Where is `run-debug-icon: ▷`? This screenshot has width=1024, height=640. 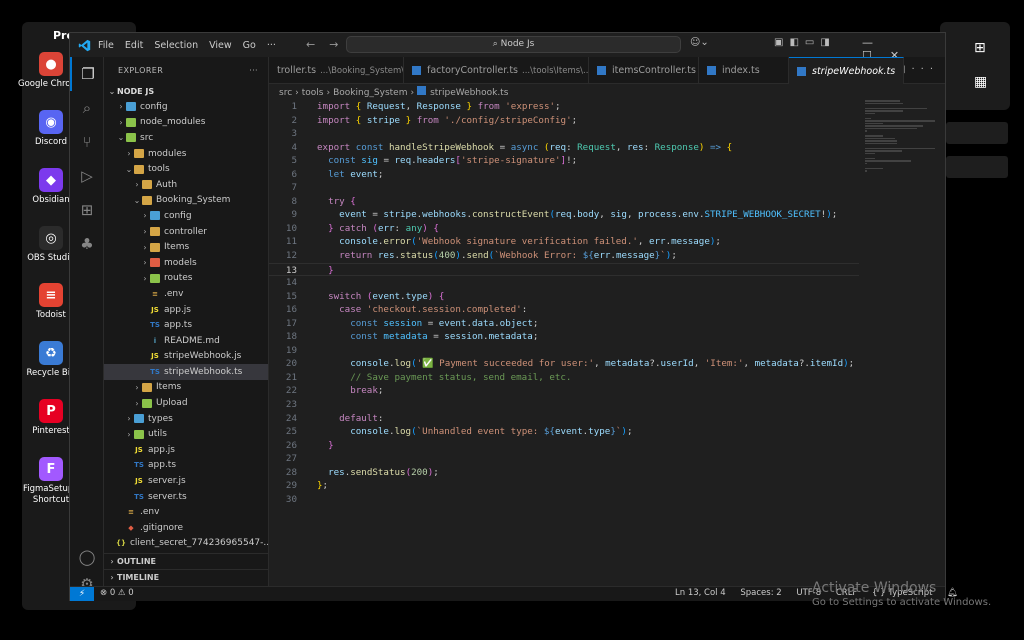
run-debug-icon: ▷ is located at coordinates (87, 176).